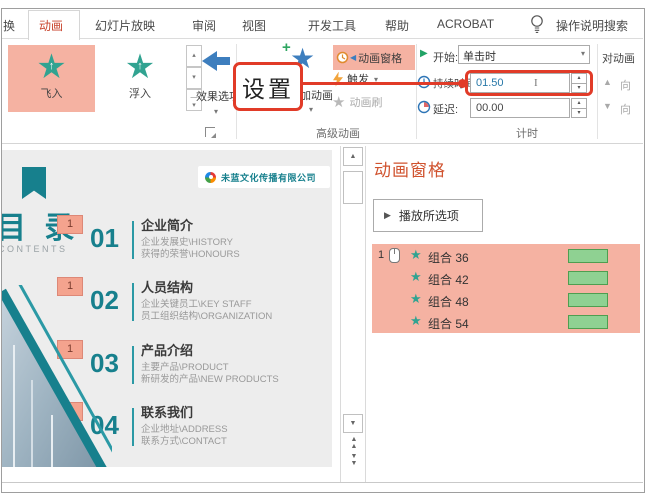 This screenshot has width=645, height=493. I want to click on previous-slide-button: ▲ ▲, so click(354, 443).